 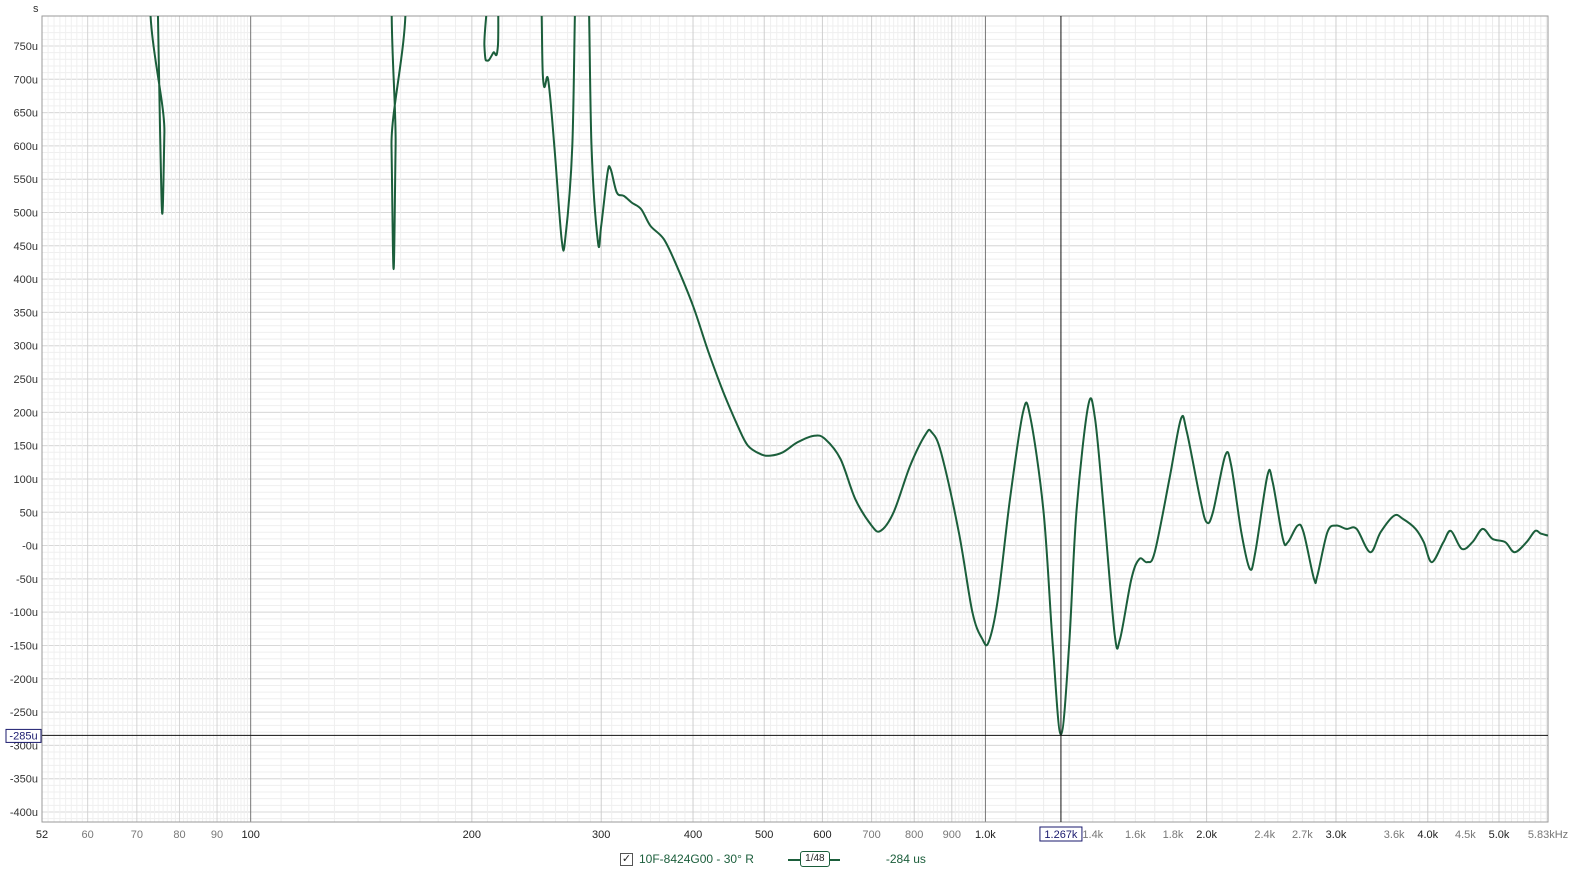 I want to click on y-unit-label: s, so click(x=36, y=9).